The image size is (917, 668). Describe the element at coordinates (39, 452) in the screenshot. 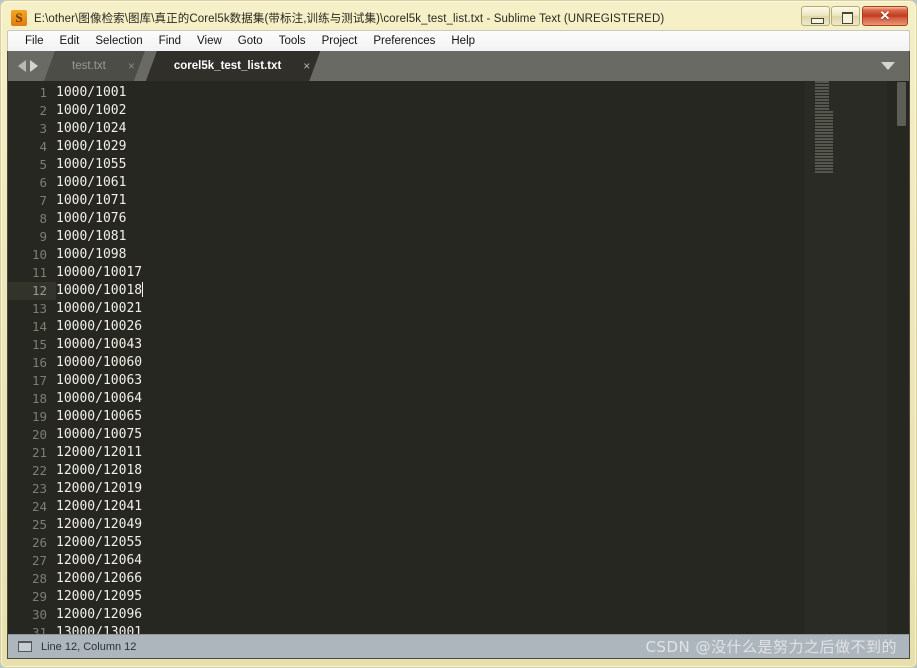

I see `line-number: 21` at that location.